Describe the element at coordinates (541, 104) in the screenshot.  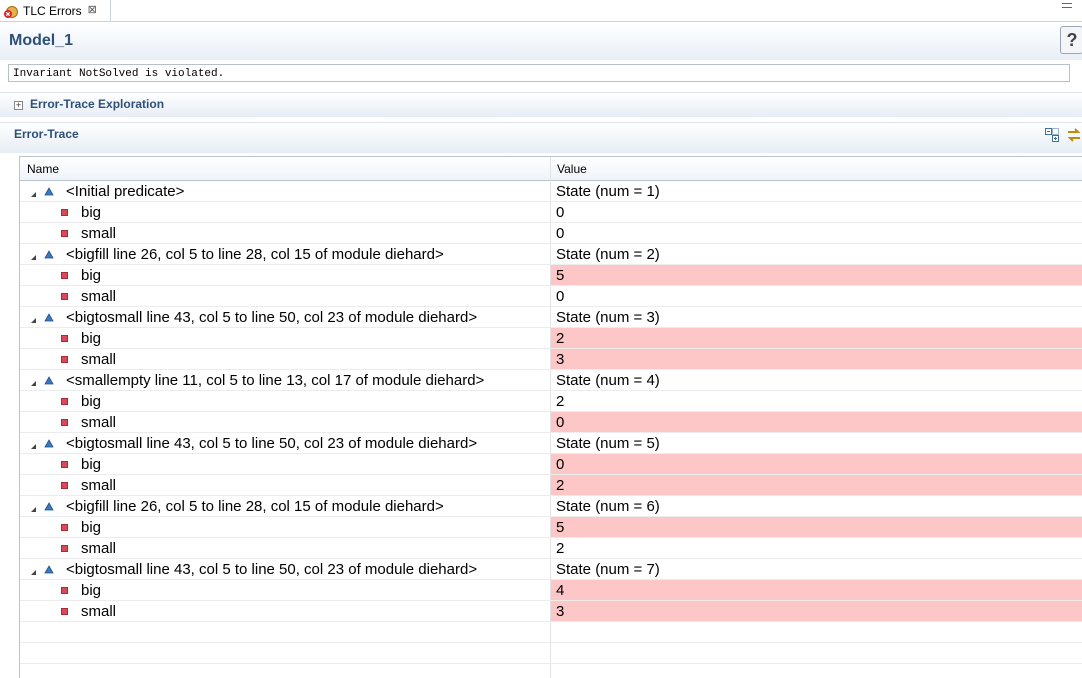
I see `error-trace-exploration-section: + Error-Trace Exploration` at that location.